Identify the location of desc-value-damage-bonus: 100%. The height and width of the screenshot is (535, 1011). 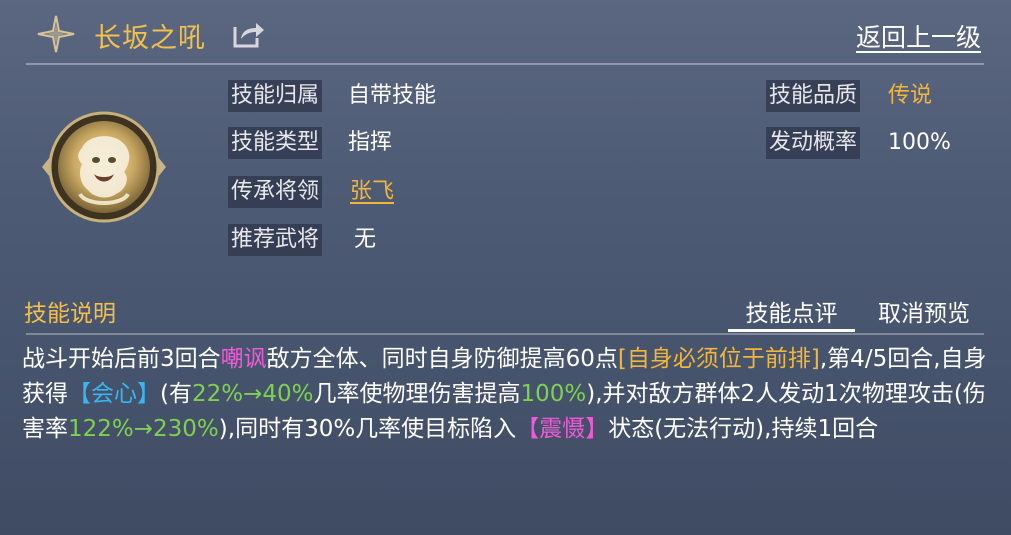
(553, 394).